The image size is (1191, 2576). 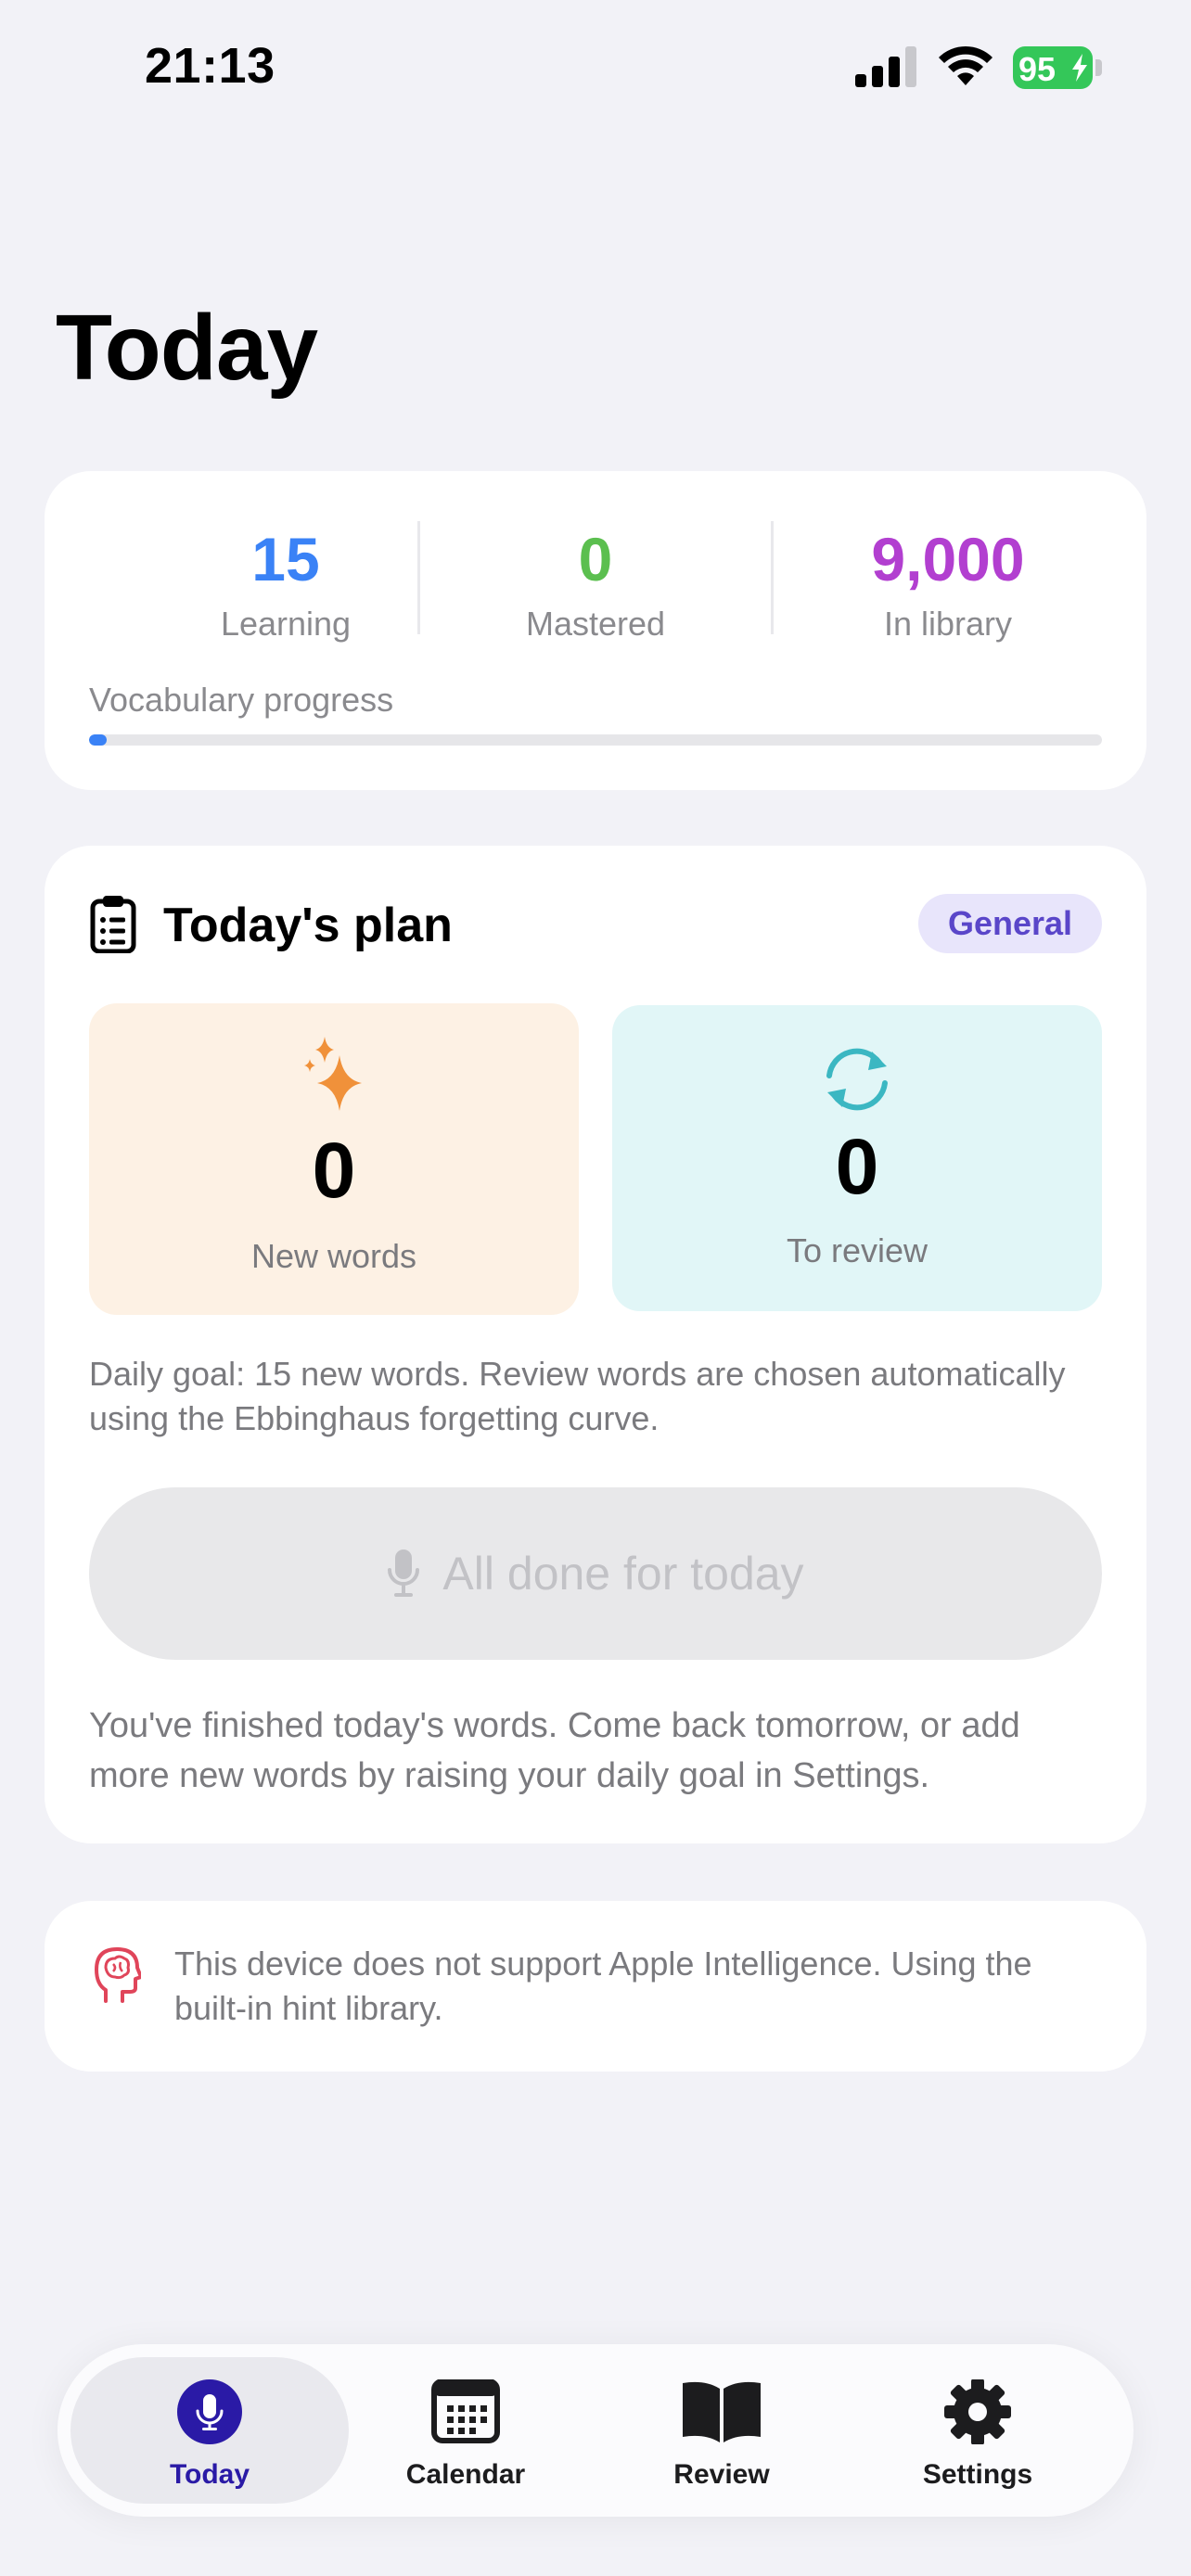 I want to click on wifi-icon, so click(x=966, y=65).